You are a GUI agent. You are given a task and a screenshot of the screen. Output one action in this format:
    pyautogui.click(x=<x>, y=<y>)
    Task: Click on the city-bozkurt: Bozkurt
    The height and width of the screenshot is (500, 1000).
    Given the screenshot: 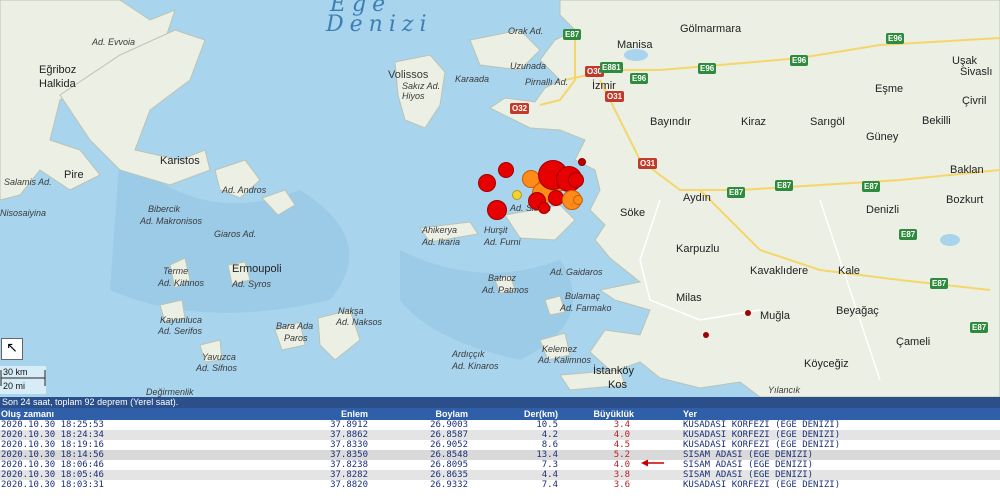 What is the action you would take?
    pyautogui.click(x=965, y=200)
    